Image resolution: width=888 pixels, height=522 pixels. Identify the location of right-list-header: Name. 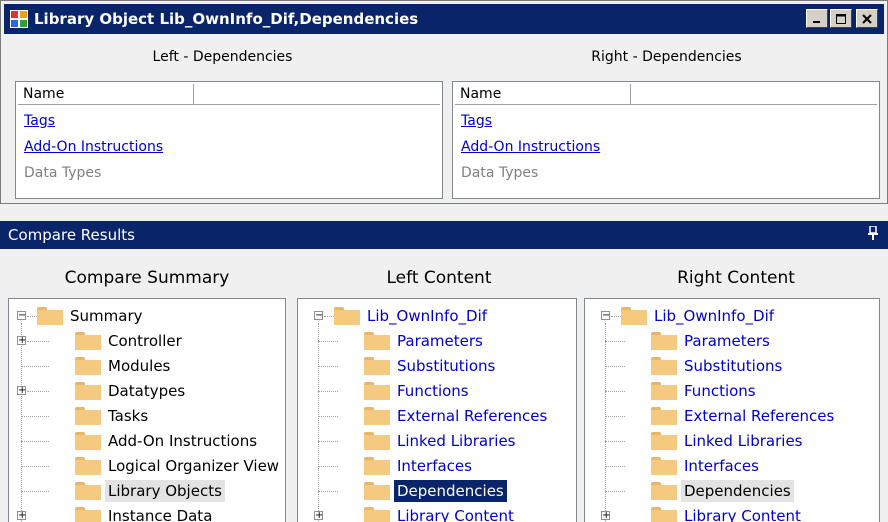
(666, 94).